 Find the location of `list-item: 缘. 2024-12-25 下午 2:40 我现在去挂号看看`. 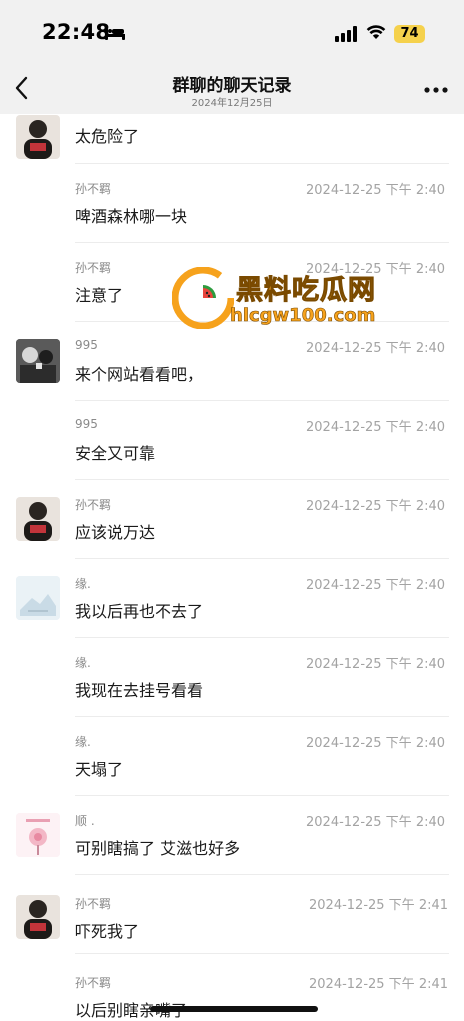

list-item: 缘. 2024-12-25 下午 2:40 我现在去挂号看看 is located at coordinates (232, 677).